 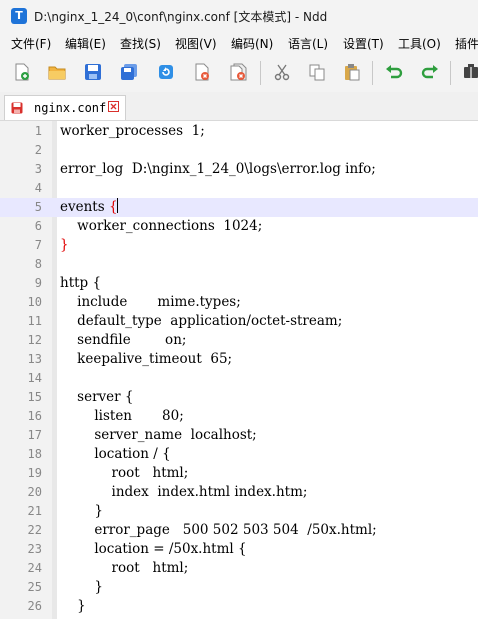 What do you see at coordinates (117, 205) in the screenshot?
I see `text-cursor` at bounding box center [117, 205].